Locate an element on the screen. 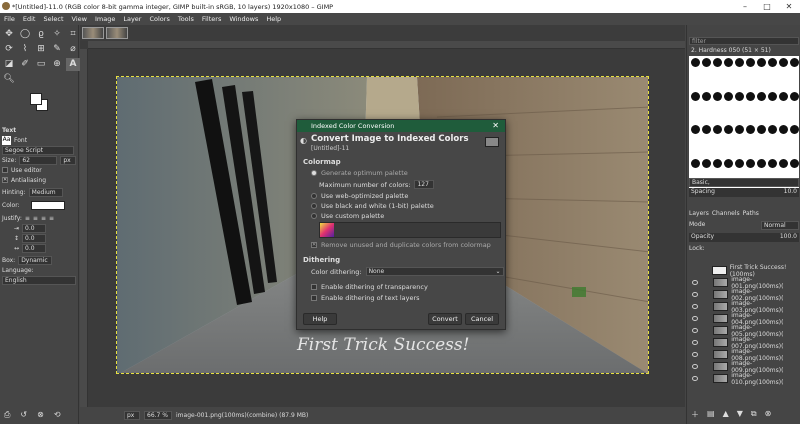  spacing-slider: Spacing 10.0 is located at coordinates (744, 192).